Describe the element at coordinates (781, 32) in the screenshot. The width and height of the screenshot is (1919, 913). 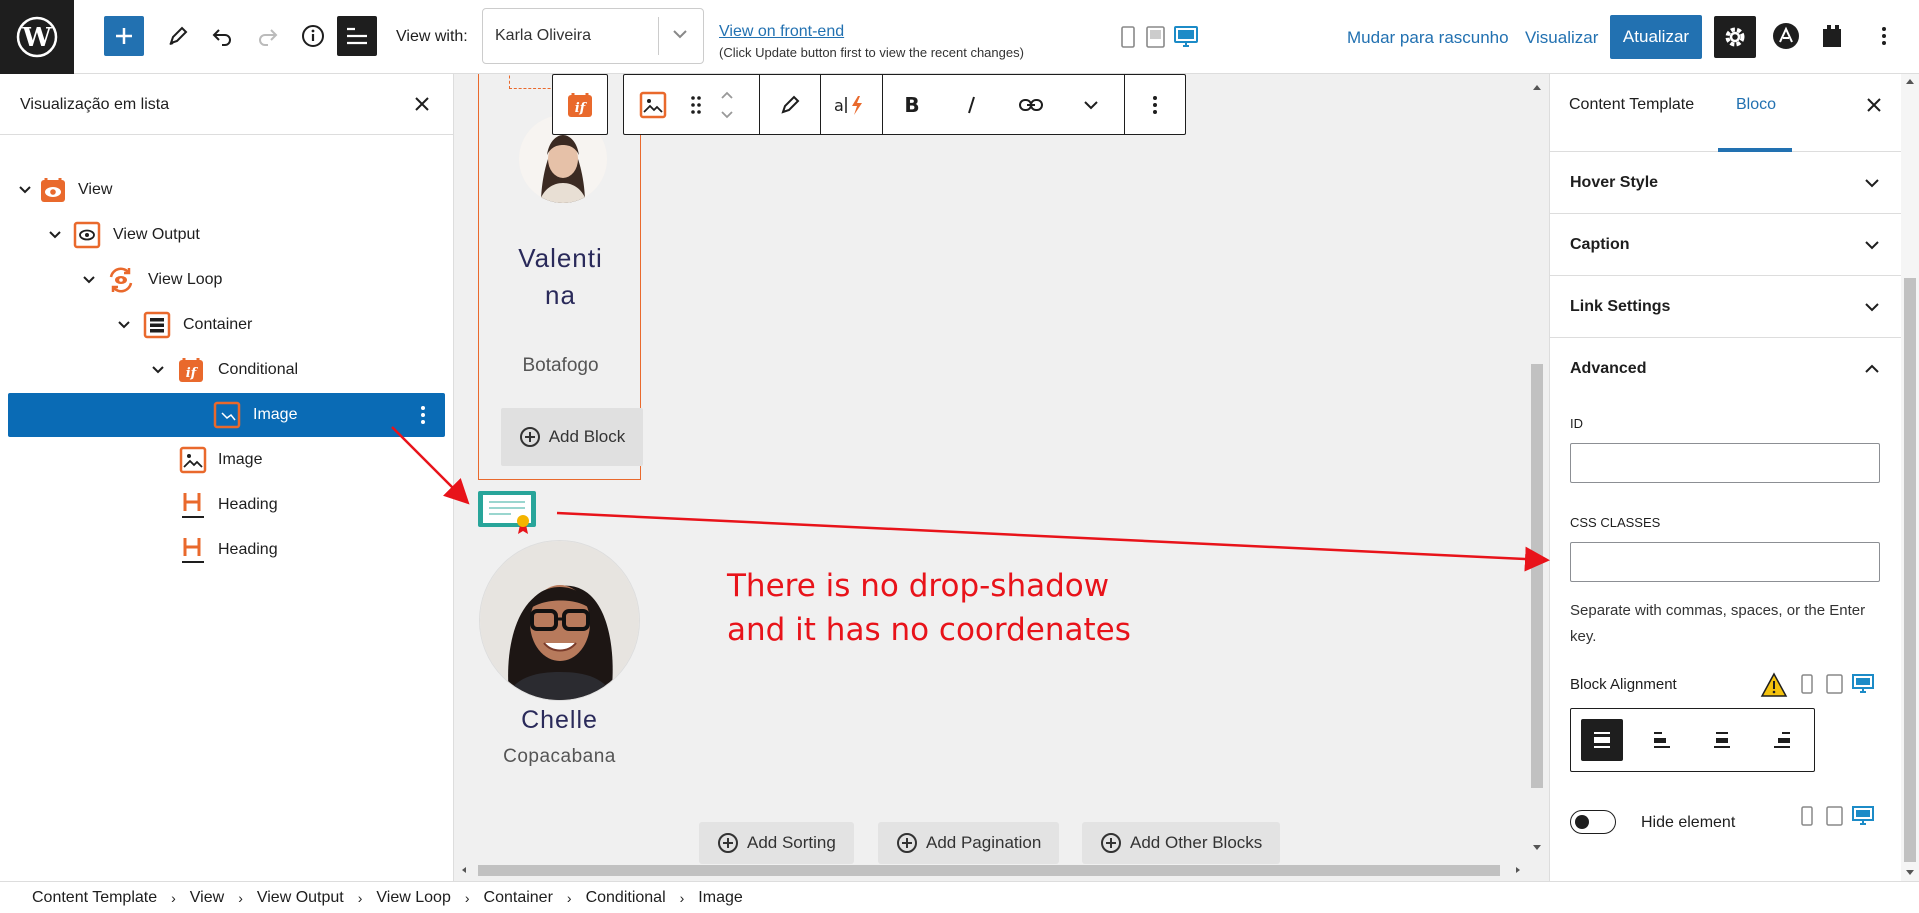
I see `view-on-front-end-link: View on front-end` at that location.